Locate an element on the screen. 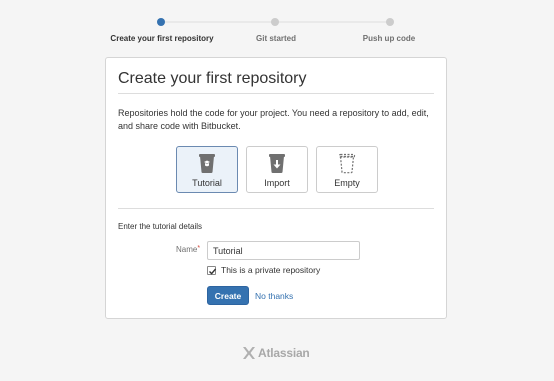 The height and width of the screenshot is (381, 554). tutorial-option: Tutorial is located at coordinates (207, 169).